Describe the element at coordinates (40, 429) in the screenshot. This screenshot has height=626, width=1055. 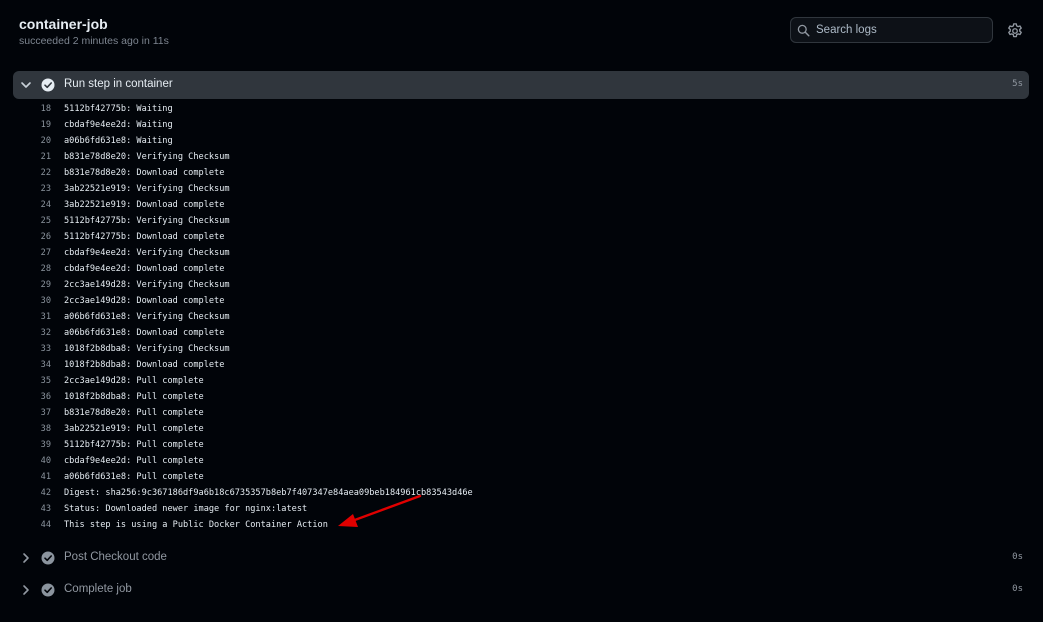
I see `log-line-number: 38` at that location.